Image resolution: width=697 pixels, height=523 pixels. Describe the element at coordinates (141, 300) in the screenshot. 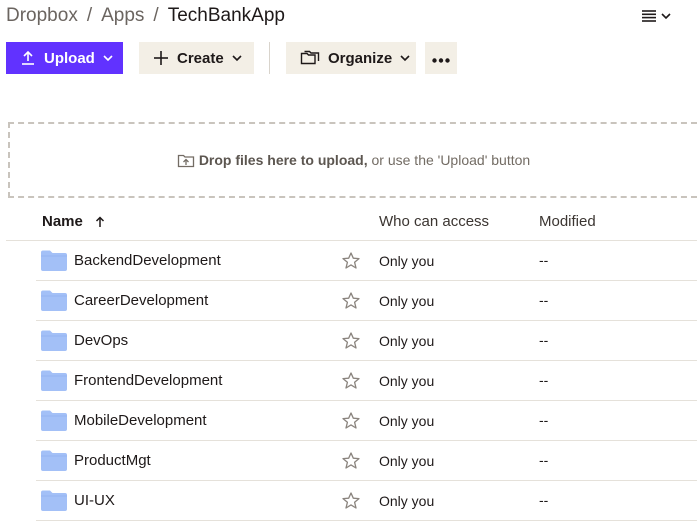

I see `file-name: CareerDevelopment` at that location.